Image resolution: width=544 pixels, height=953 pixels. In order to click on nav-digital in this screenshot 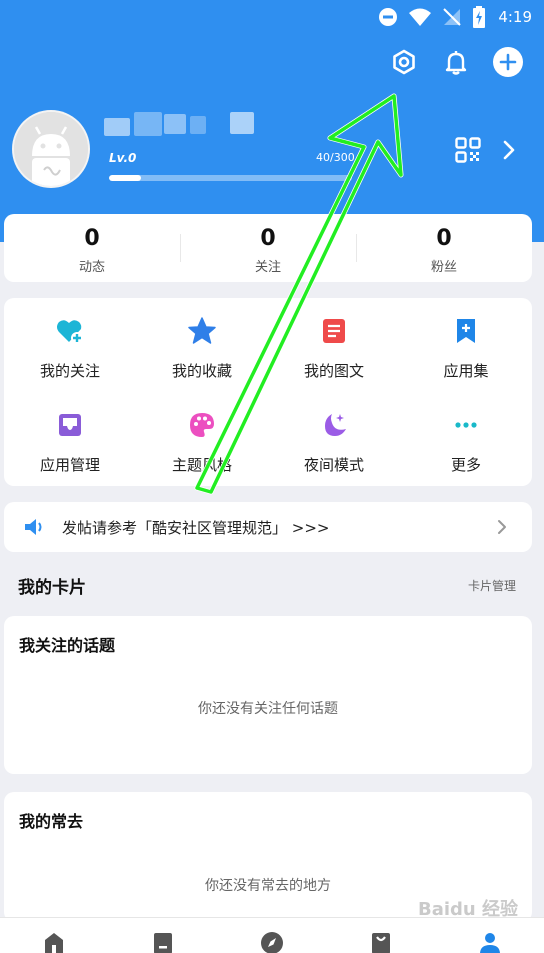, I will do `click(163, 935)`.